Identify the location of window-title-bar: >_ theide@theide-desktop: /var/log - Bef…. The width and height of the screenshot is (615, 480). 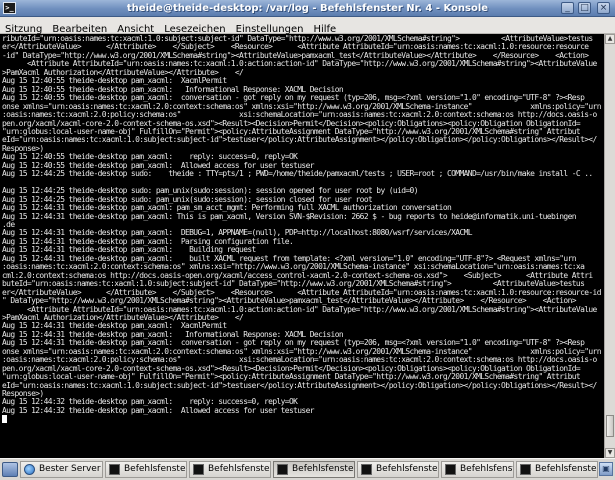
(307, 8).